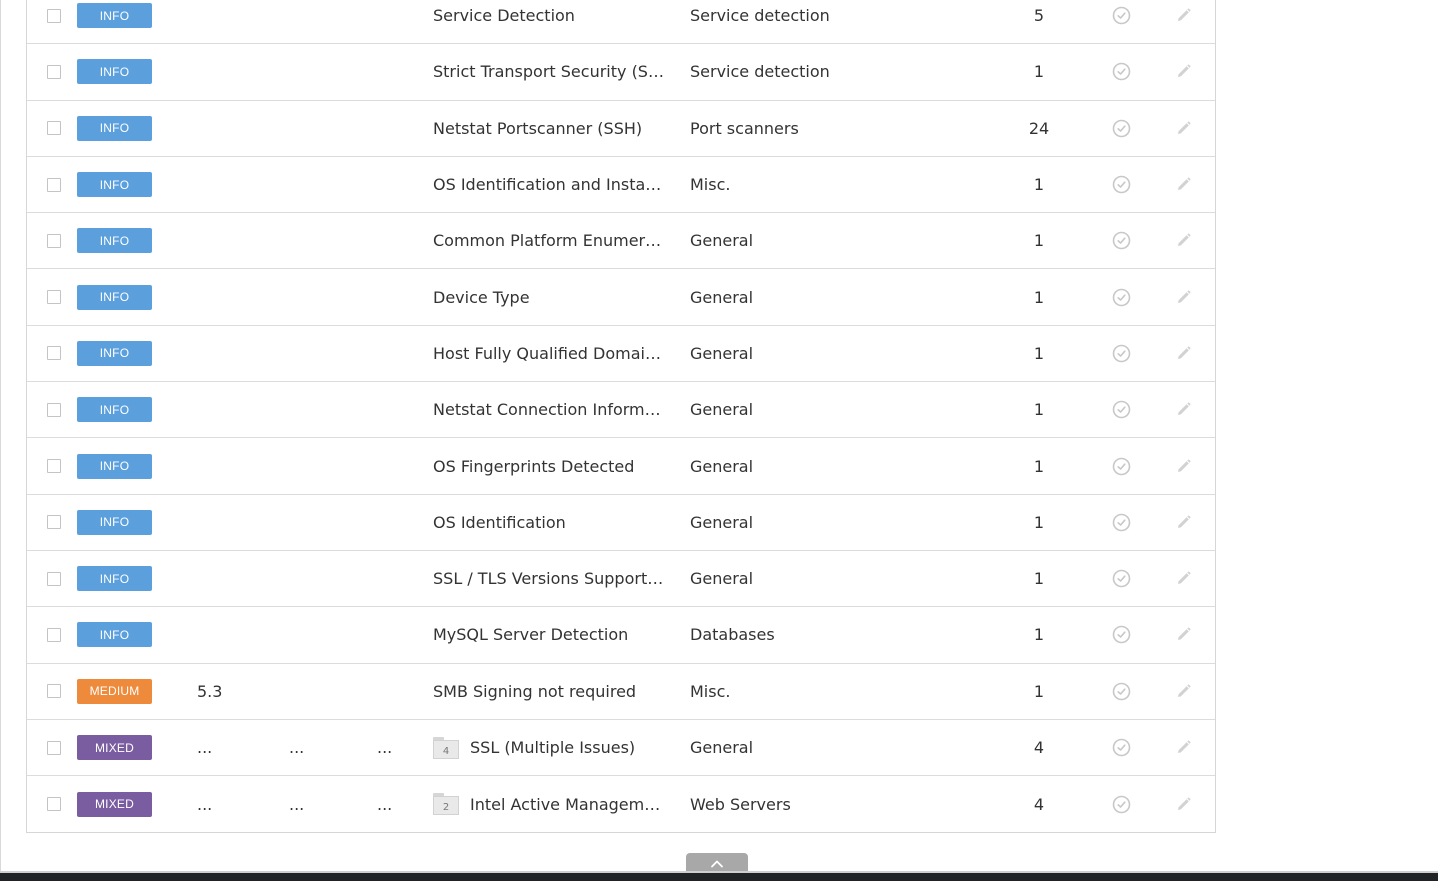 This screenshot has width=1438, height=881. I want to click on table-row: INFO Service Detection Service detection 5, so click(621, 22).